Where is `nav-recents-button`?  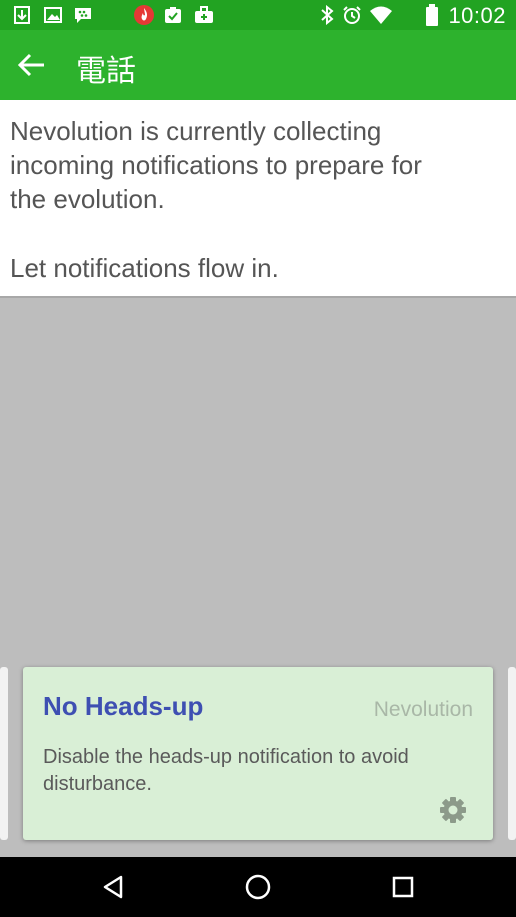
nav-recents-button is located at coordinates (403, 887).